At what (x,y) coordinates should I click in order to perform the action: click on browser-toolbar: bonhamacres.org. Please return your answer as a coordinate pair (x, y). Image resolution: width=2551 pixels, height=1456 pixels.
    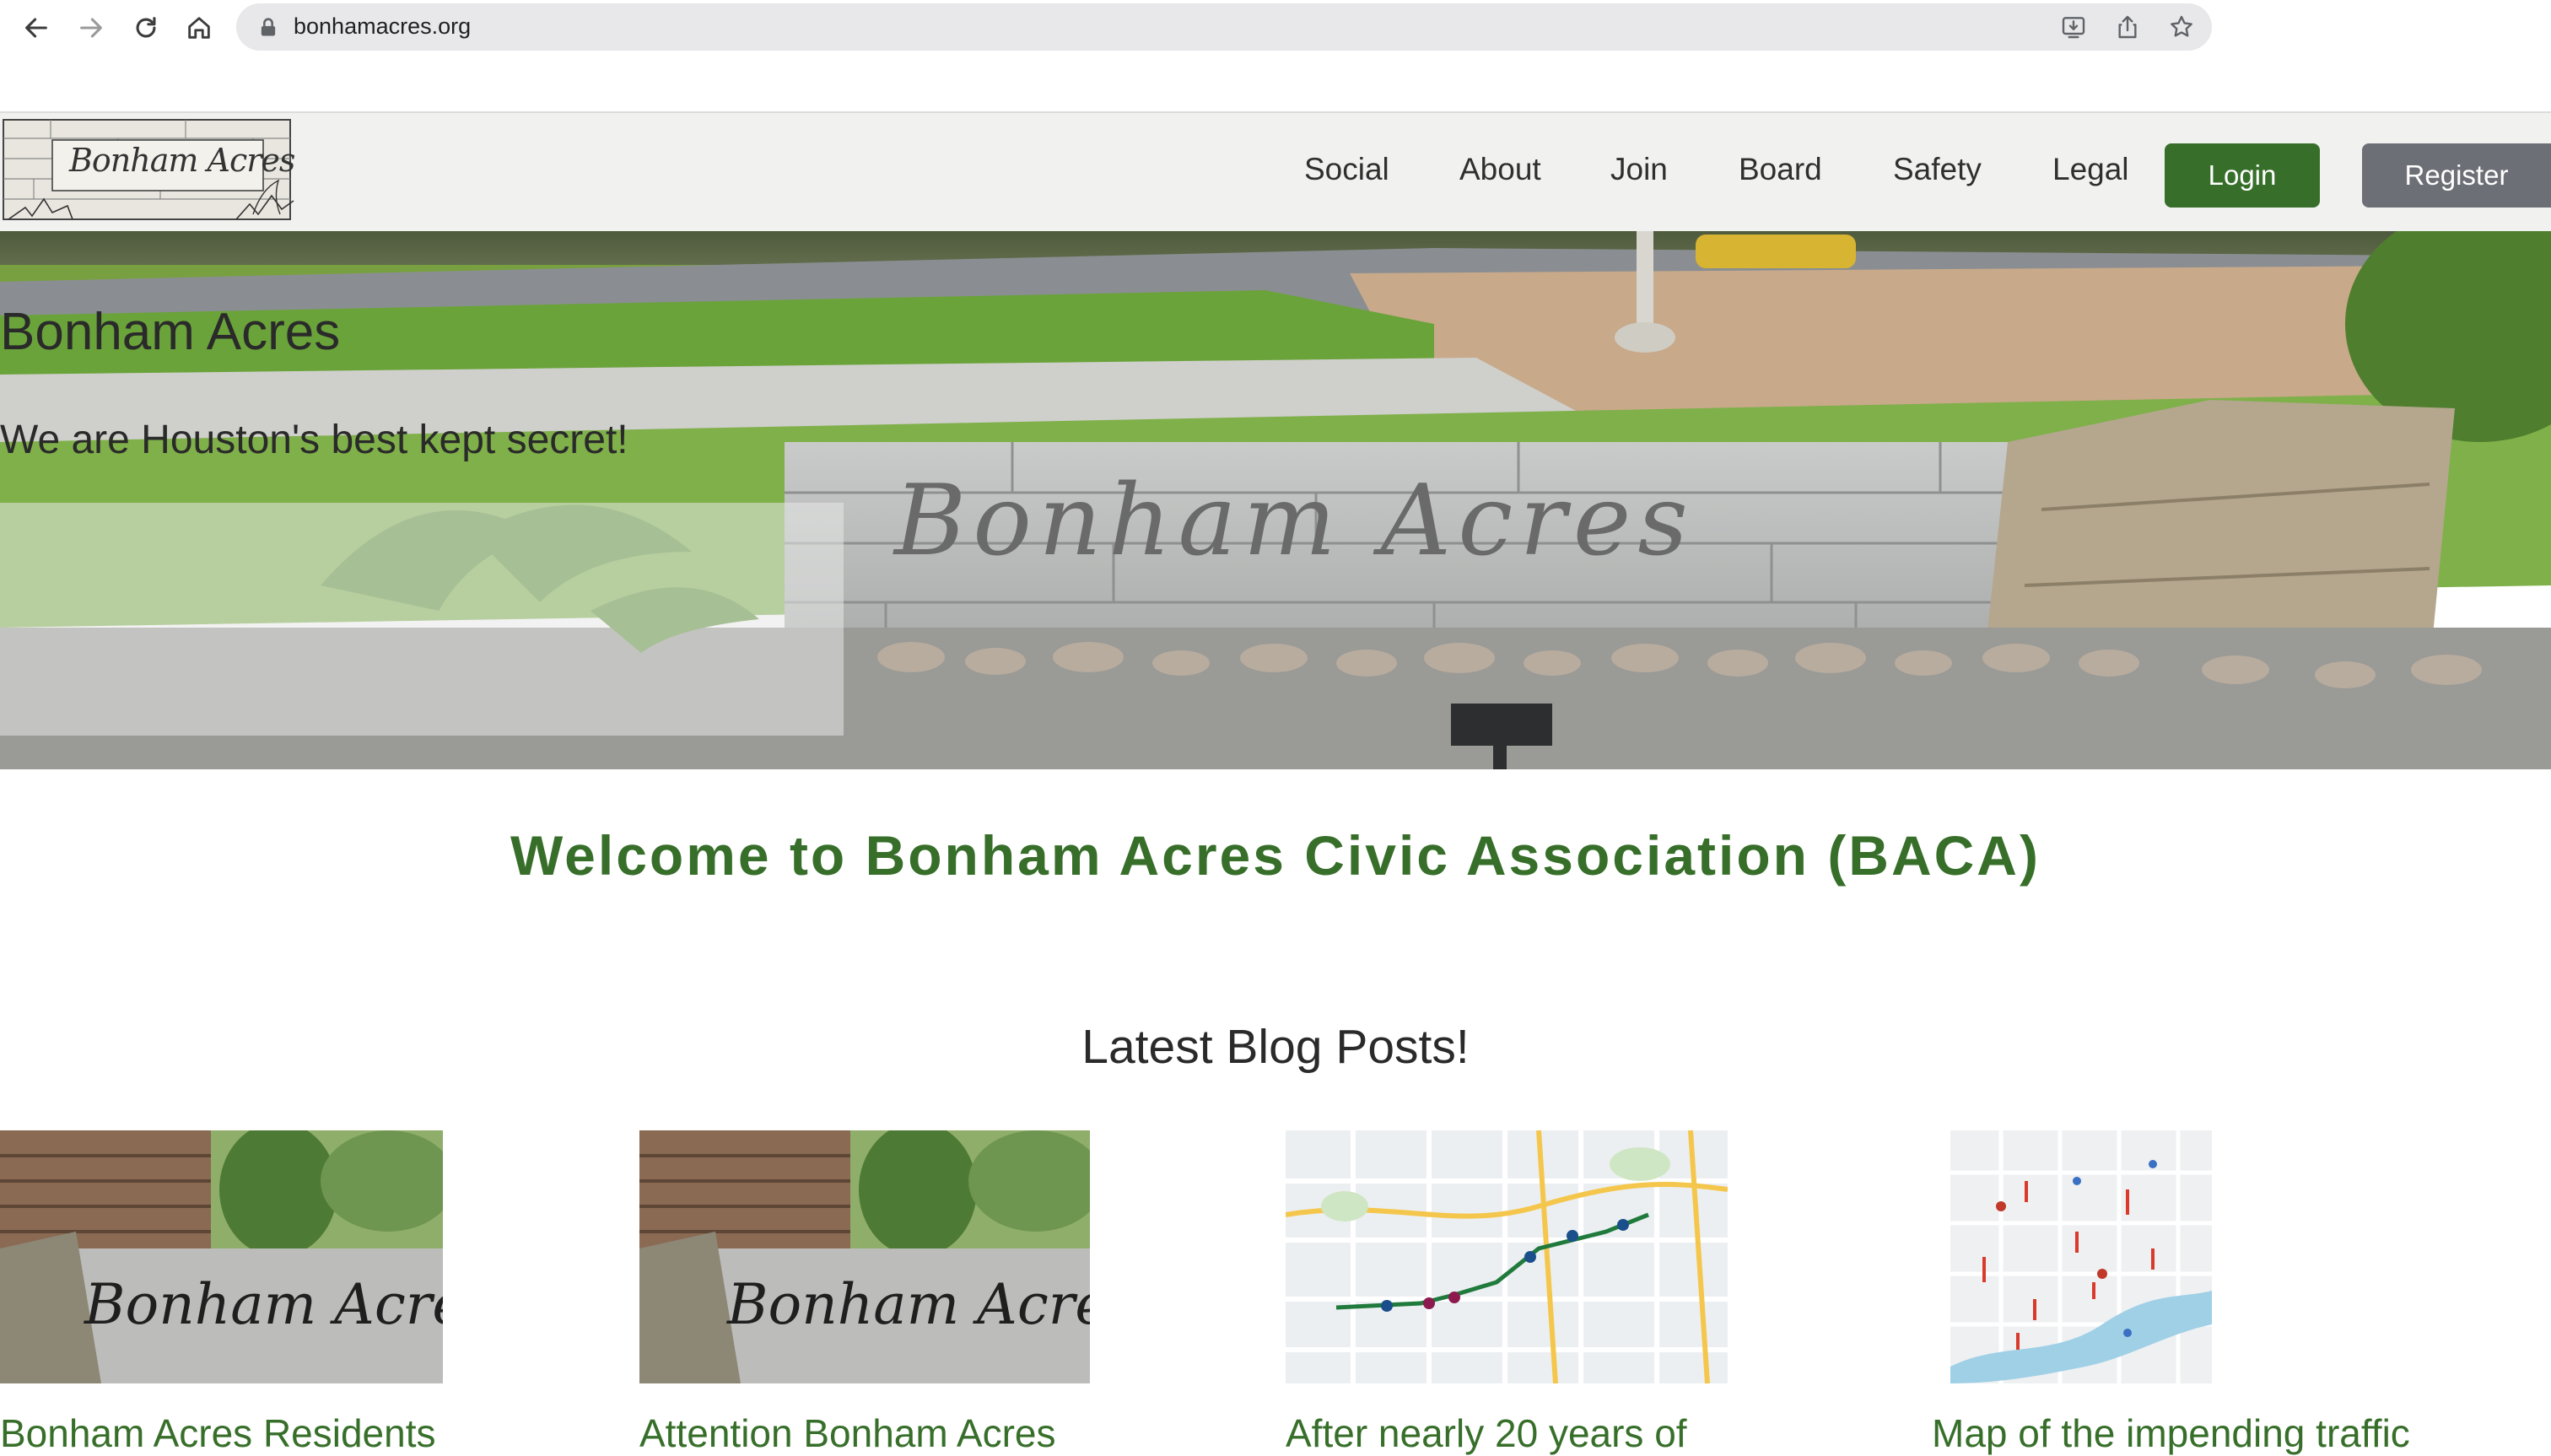
    Looking at the image, I should click on (1275, 28).